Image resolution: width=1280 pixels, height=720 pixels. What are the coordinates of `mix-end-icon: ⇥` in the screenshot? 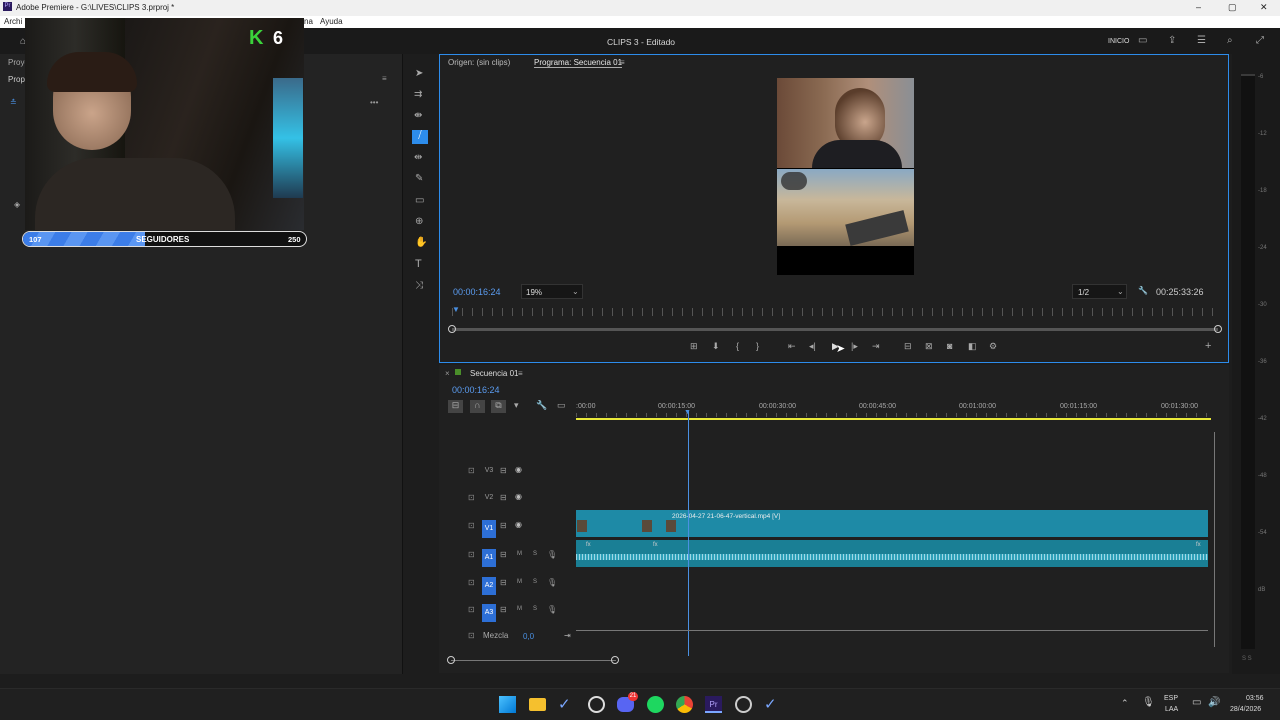 It's located at (567, 635).